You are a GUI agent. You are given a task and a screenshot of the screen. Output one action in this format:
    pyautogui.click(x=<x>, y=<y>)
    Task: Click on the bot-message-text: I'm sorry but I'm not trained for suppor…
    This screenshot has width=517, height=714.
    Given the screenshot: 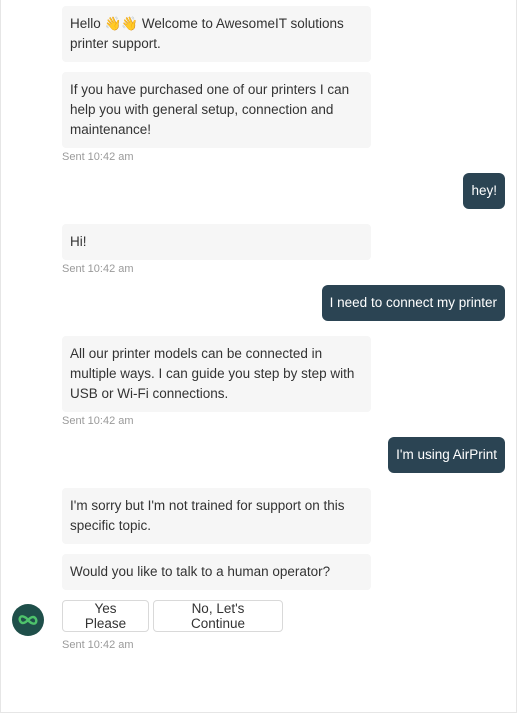 What is the action you would take?
    pyautogui.click(x=207, y=515)
    